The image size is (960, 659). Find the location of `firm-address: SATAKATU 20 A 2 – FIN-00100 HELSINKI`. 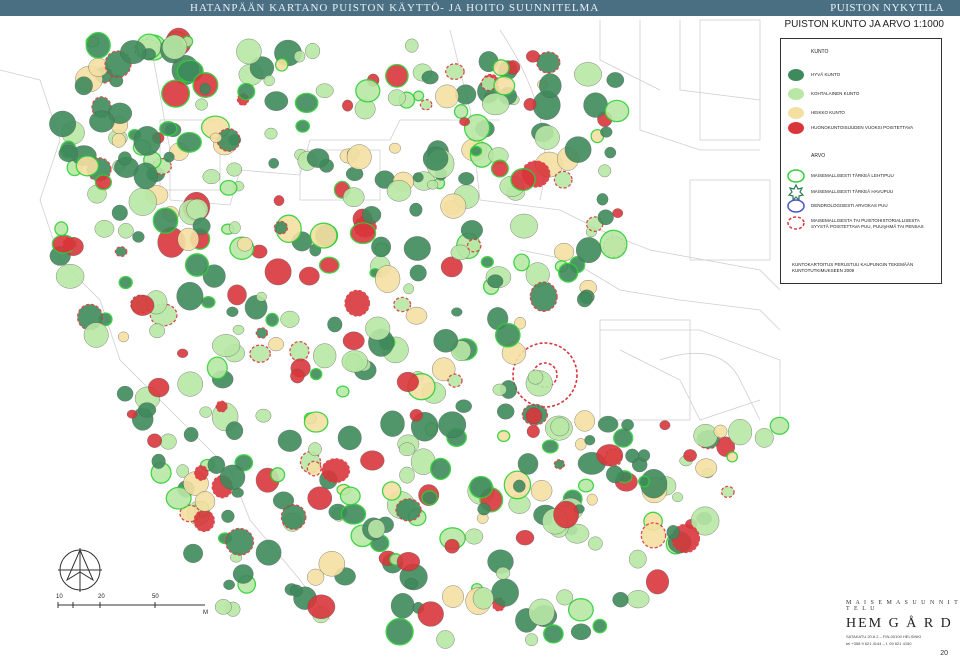

firm-address: SATAKATU 20 A 2 – FIN-00100 HELSINKI is located at coordinates (884, 636).